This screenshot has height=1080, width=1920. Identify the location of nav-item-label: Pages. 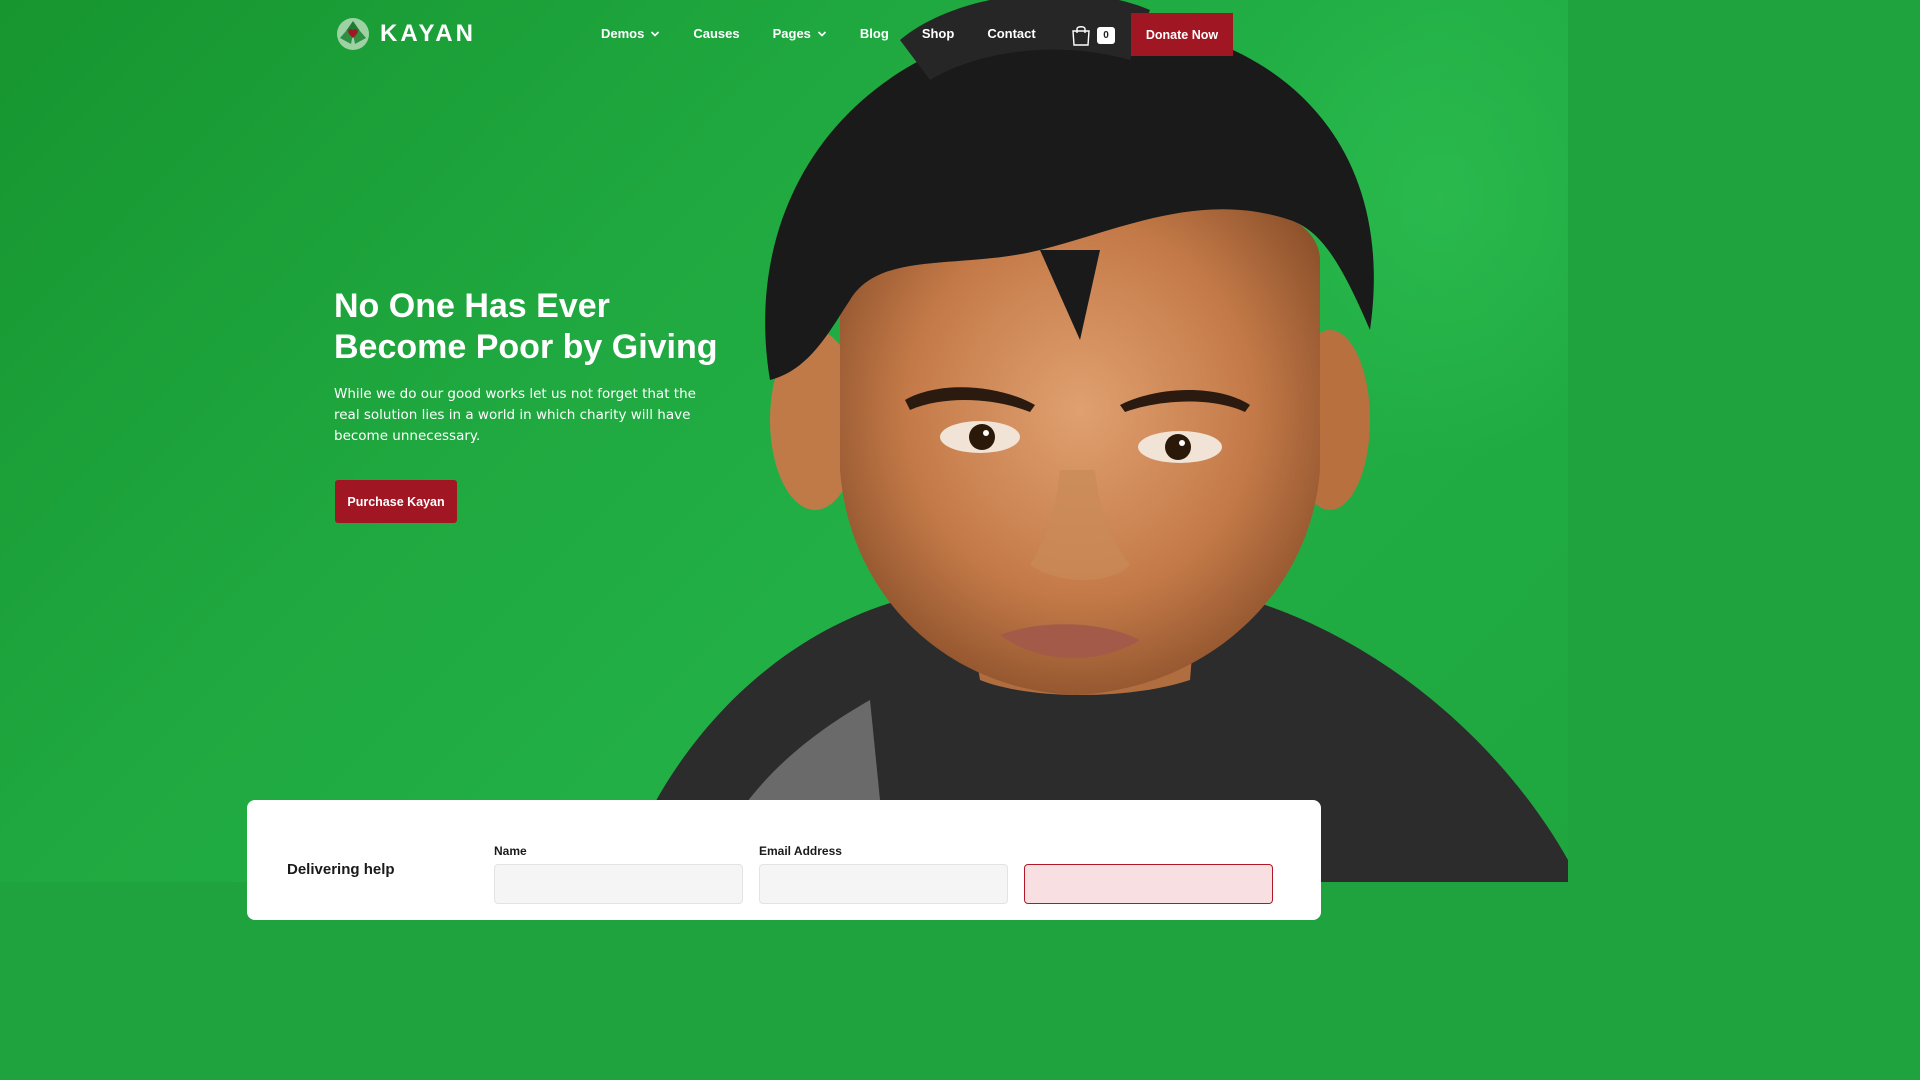
(791, 33).